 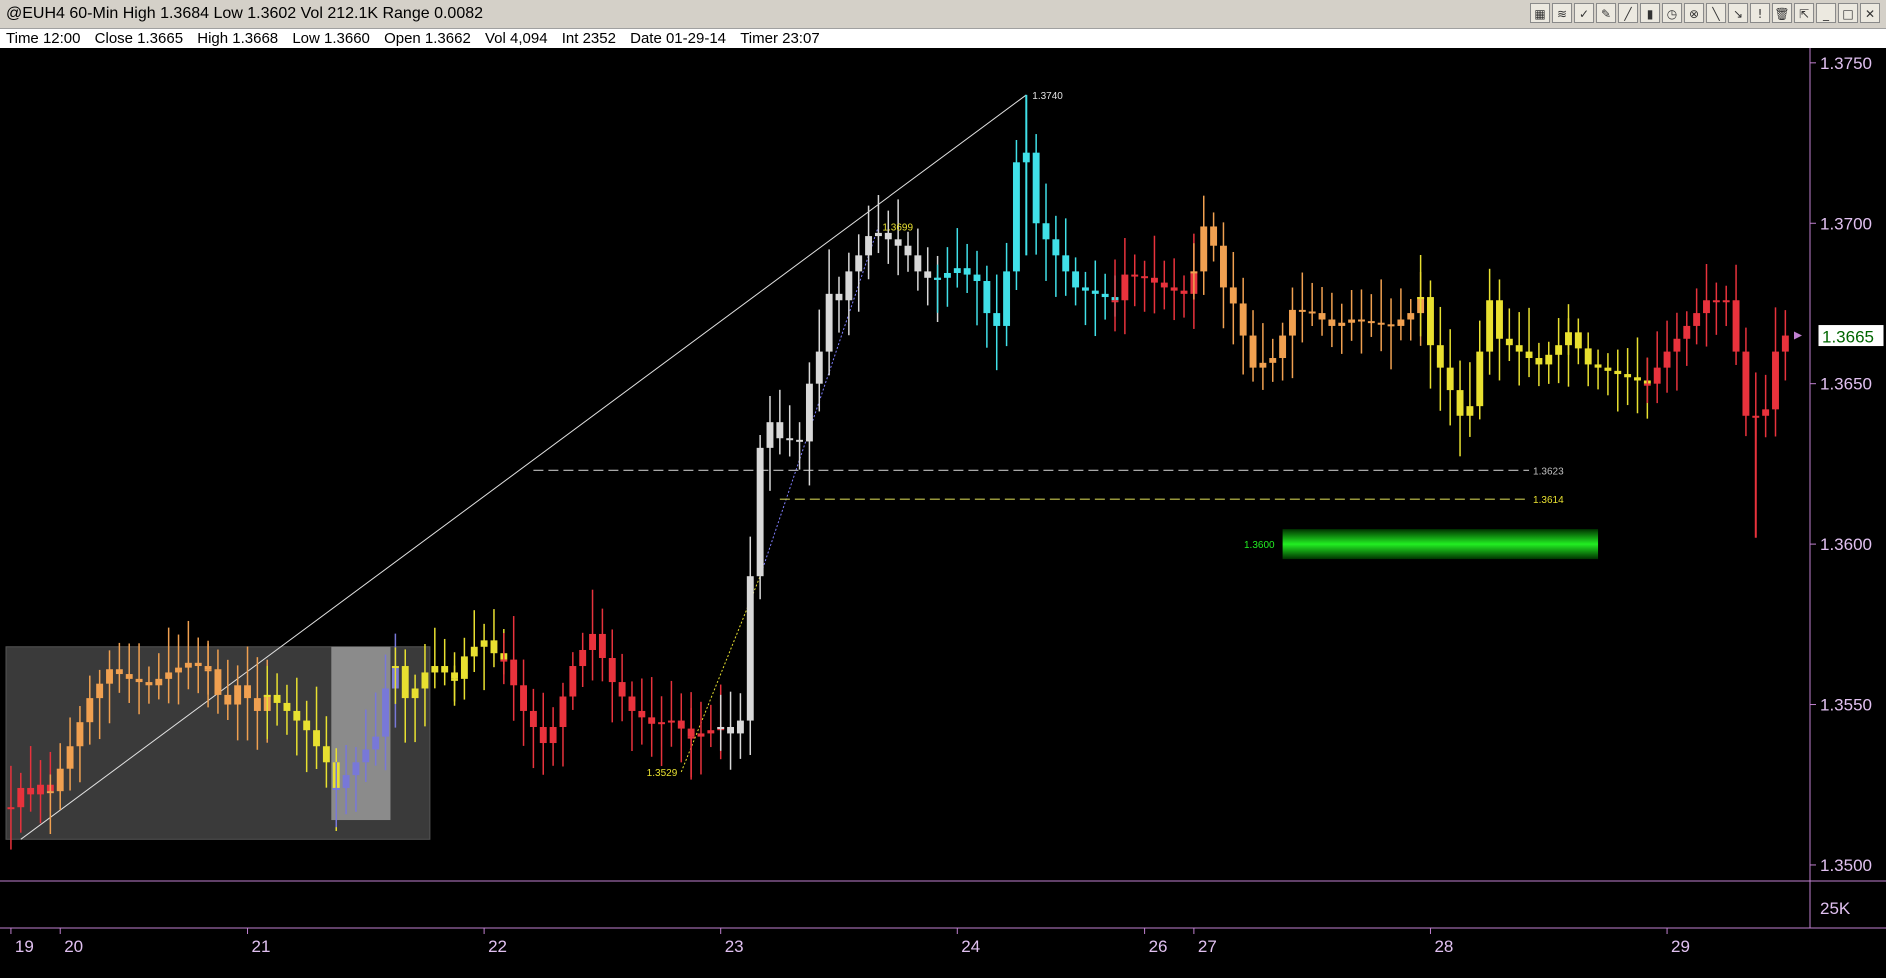 I want to click on draw-icon: ≋, so click(x=1562, y=13).